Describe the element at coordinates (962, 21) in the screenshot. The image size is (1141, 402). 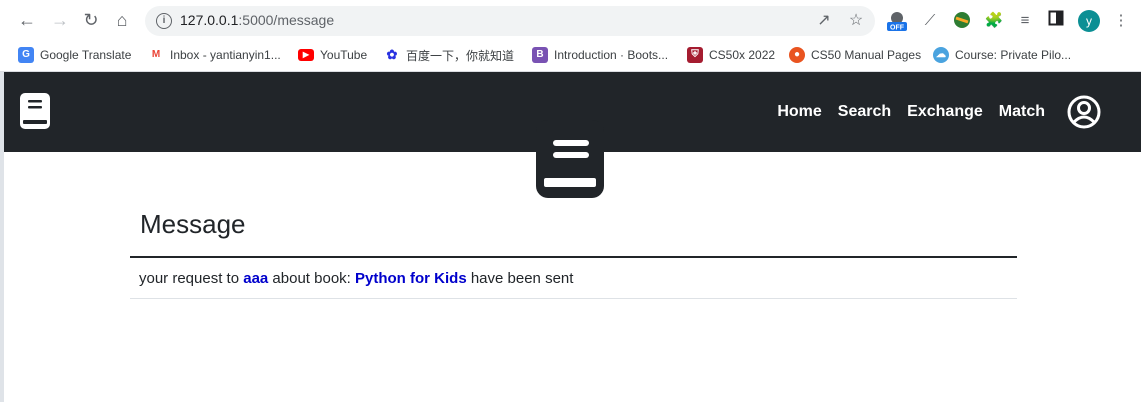
I see `extension-globe-icon` at that location.